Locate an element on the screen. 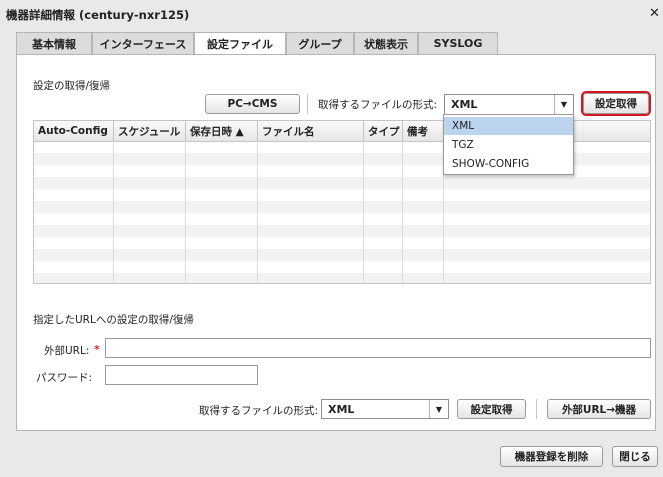  tab-config-file: 設定ファイル is located at coordinates (240, 43).